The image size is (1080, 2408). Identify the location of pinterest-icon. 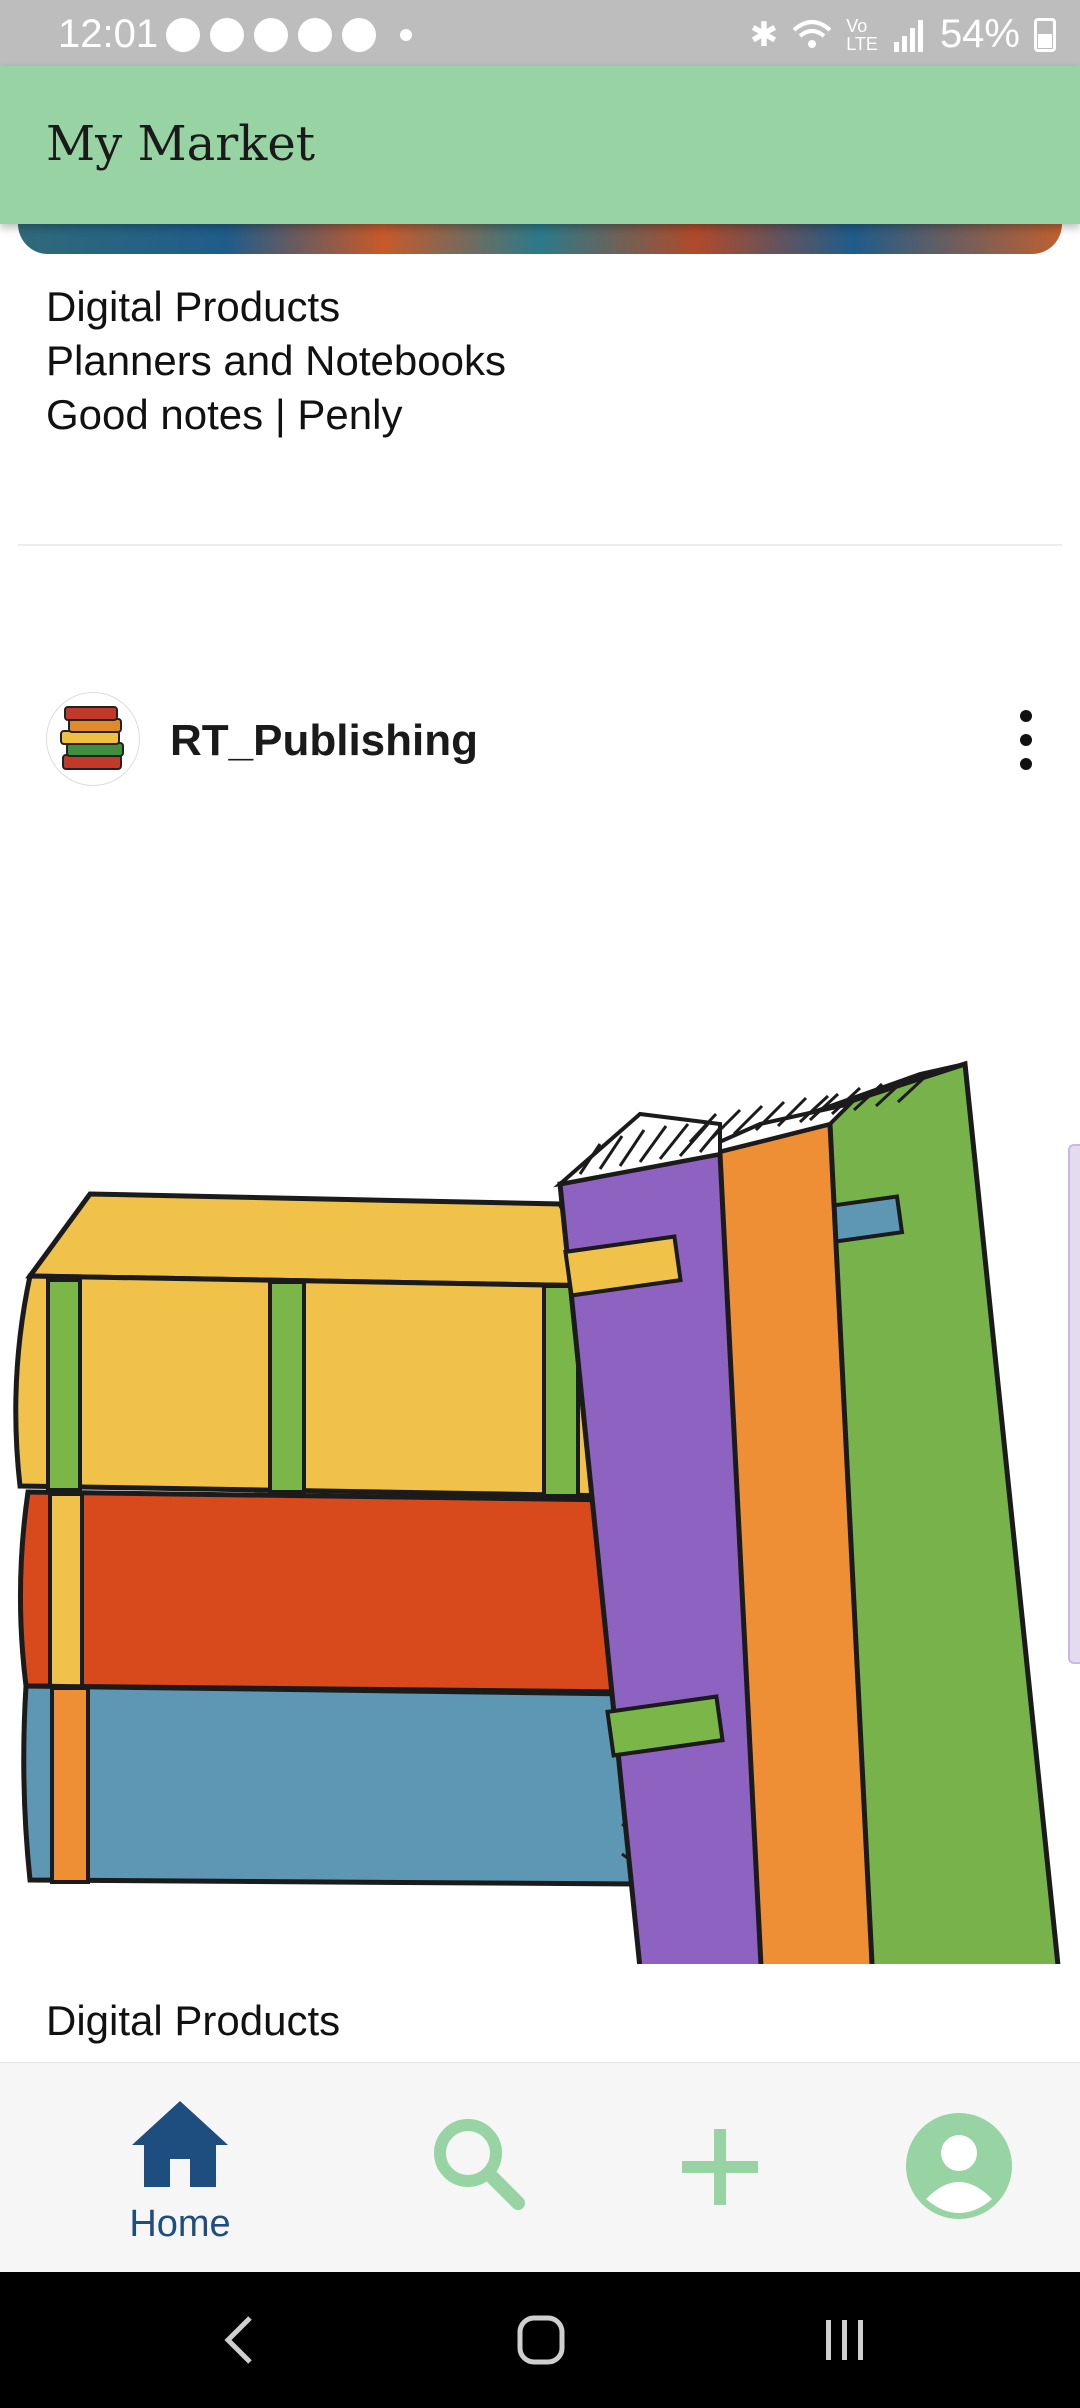
(227, 35).